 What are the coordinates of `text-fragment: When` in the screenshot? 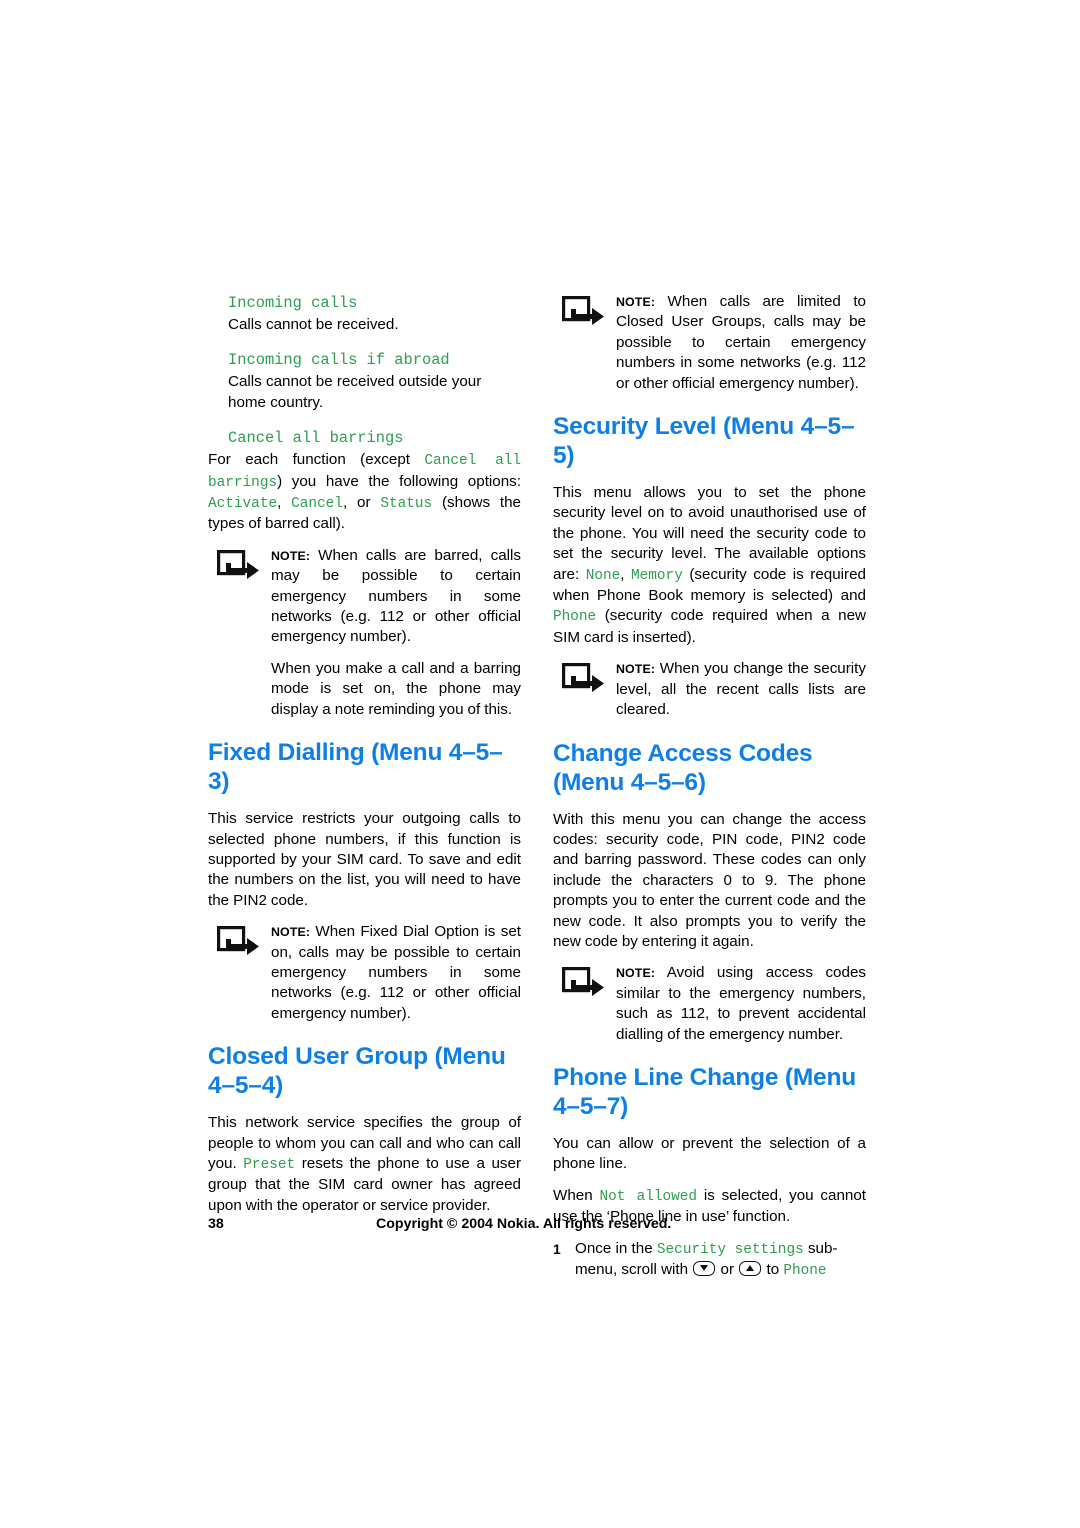 It's located at (576, 1195).